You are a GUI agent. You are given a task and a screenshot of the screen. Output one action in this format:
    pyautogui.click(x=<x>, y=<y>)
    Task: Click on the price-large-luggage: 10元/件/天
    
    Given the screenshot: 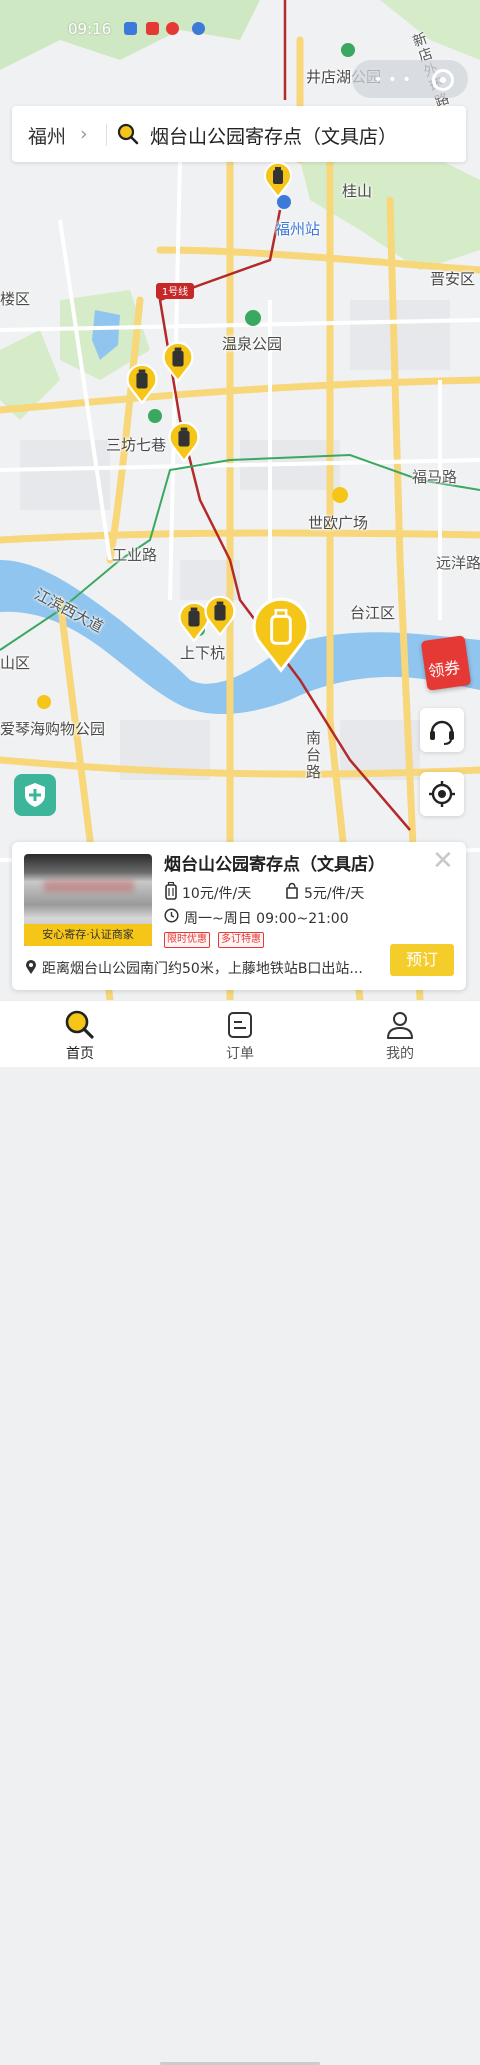 What is the action you would take?
    pyautogui.click(x=217, y=894)
    